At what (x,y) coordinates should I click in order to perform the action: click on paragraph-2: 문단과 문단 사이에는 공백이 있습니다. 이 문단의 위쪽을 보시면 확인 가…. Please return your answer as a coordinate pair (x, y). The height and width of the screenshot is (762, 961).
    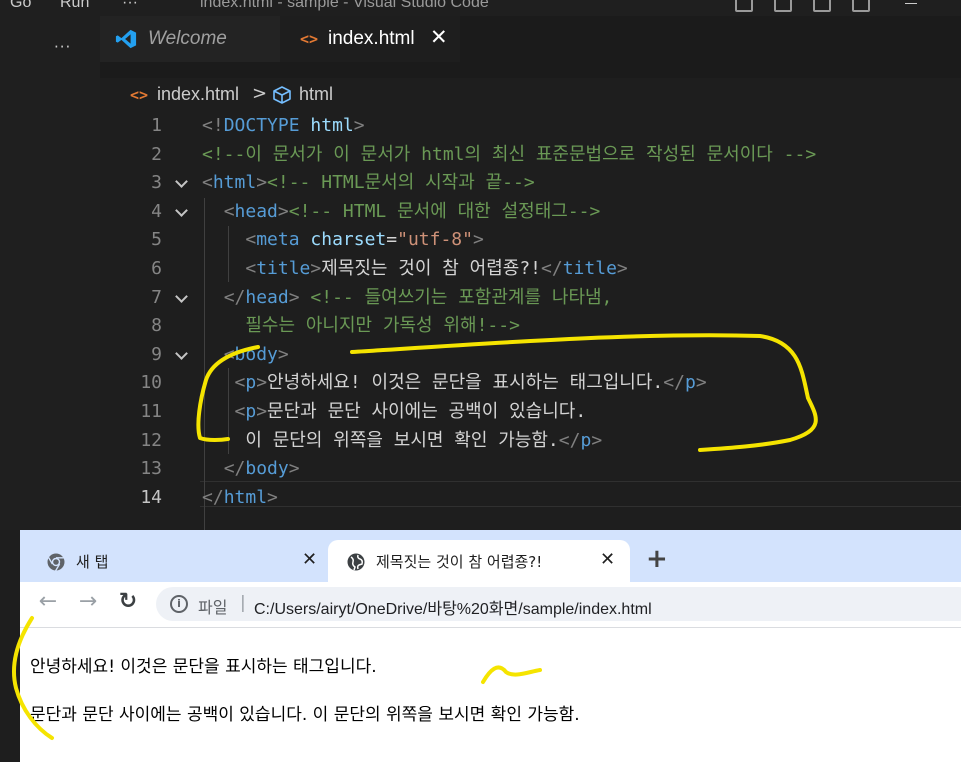
    Looking at the image, I should click on (305, 715).